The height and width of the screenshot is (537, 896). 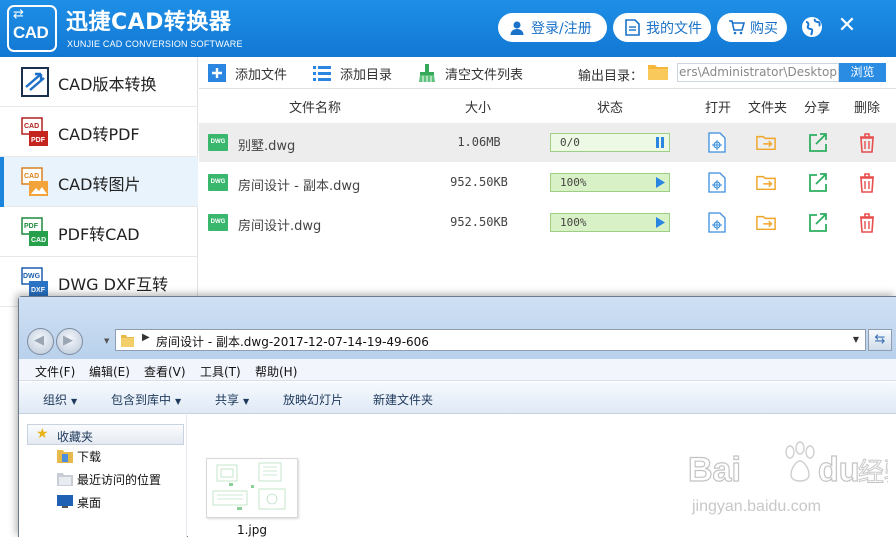 I want to click on col-folder: 文件夹, so click(x=768, y=108).